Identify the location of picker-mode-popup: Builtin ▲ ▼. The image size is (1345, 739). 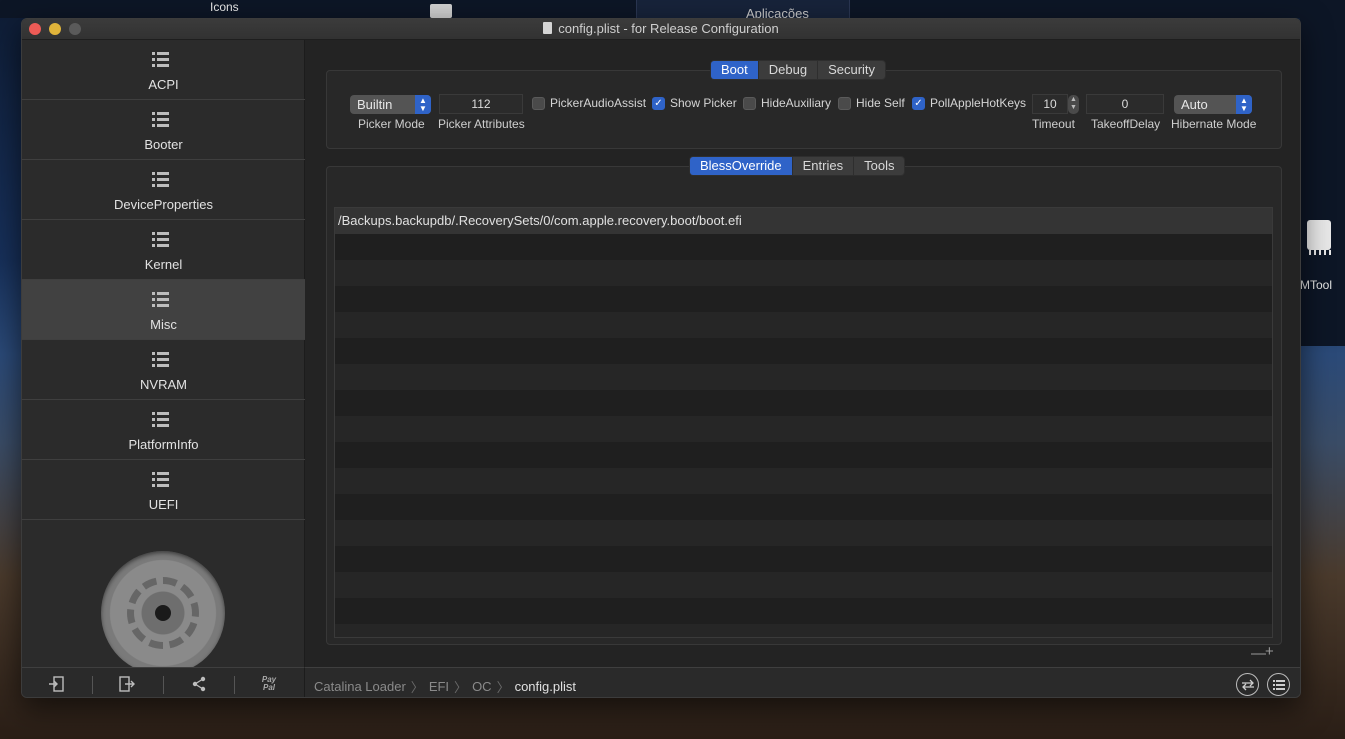
(390, 104).